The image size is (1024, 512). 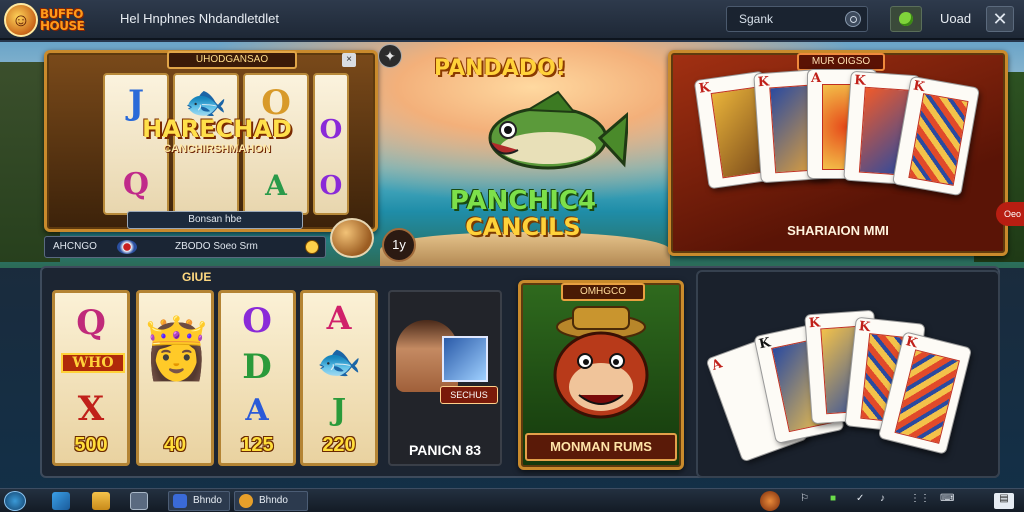 I want to click on hero-title: PANDADO!, so click(x=500, y=68).